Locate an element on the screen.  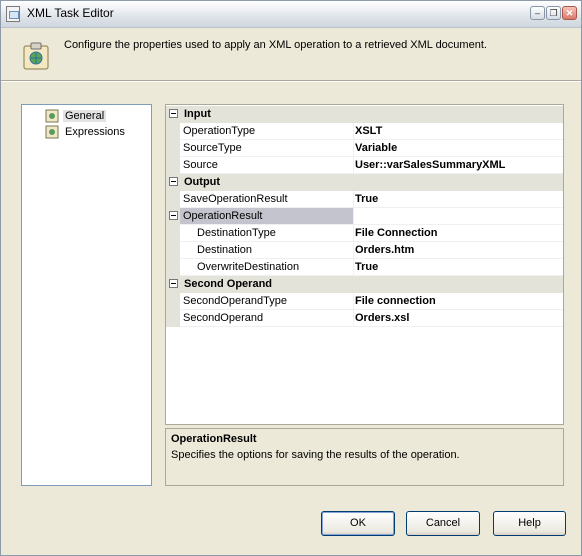
property-name: DestinationType is located at coordinates (236, 233).